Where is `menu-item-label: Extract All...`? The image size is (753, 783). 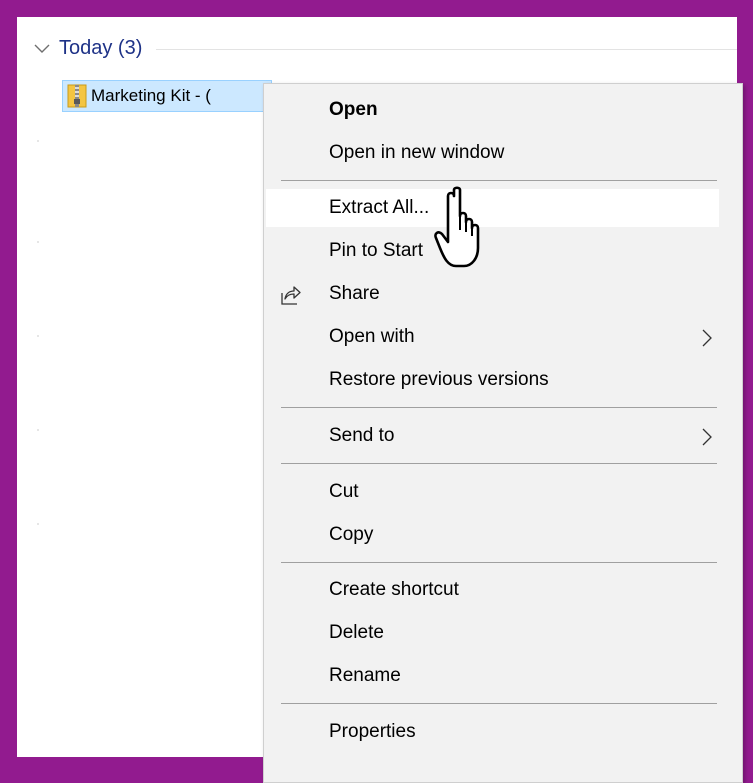 menu-item-label: Extract All... is located at coordinates (379, 207).